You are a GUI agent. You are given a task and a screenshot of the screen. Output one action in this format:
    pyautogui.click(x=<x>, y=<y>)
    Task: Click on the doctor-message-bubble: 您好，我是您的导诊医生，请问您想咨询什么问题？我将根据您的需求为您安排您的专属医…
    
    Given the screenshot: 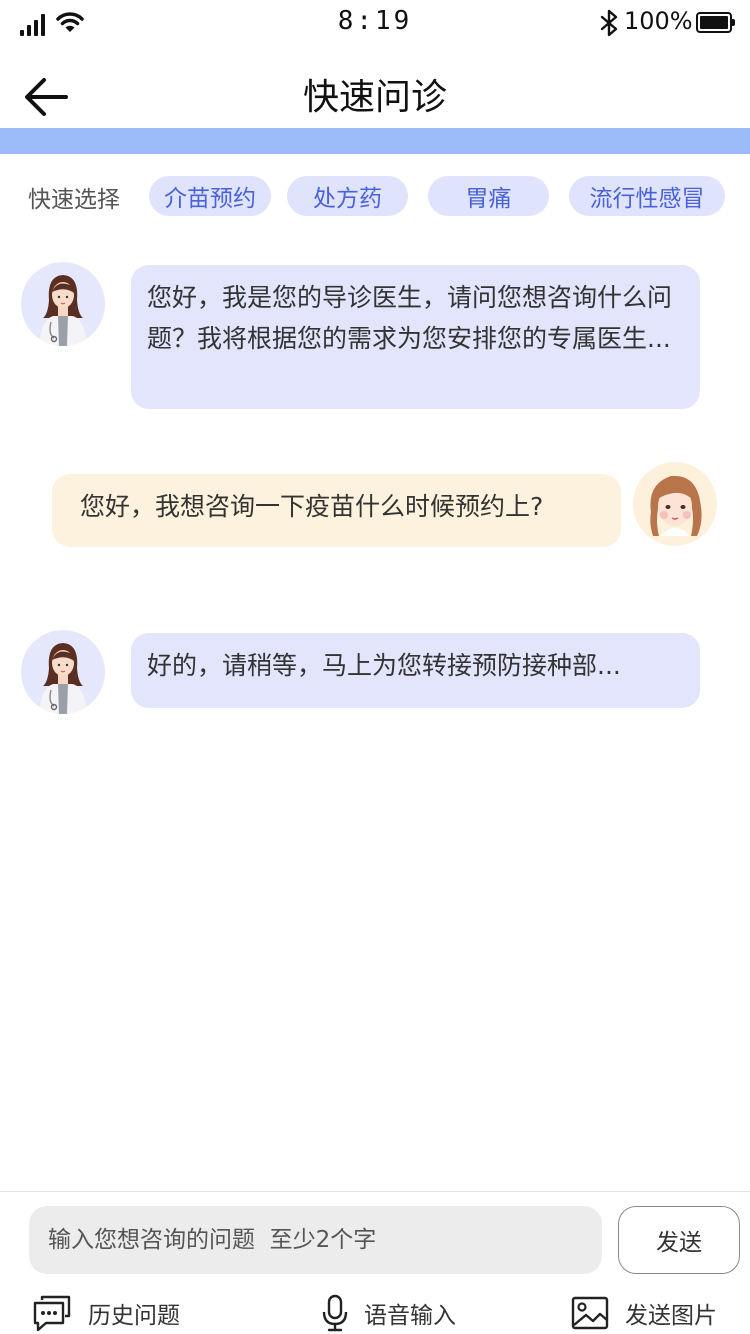 What is the action you would take?
    pyautogui.click(x=415, y=337)
    